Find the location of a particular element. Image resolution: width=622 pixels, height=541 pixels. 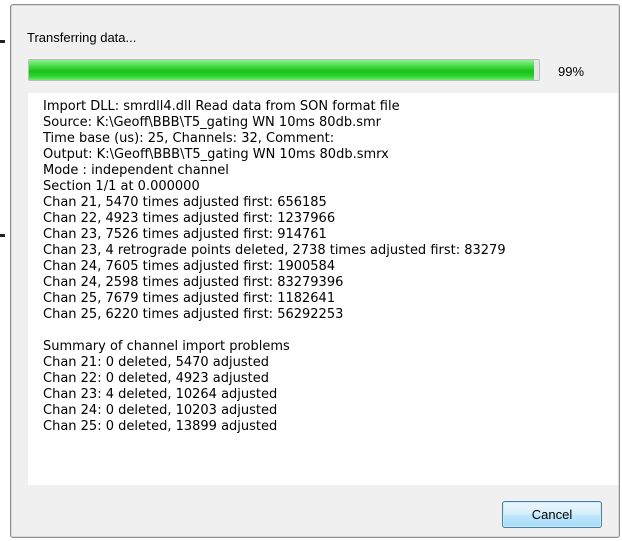

progress-percent: 99% is located at coordinates (571, 71).